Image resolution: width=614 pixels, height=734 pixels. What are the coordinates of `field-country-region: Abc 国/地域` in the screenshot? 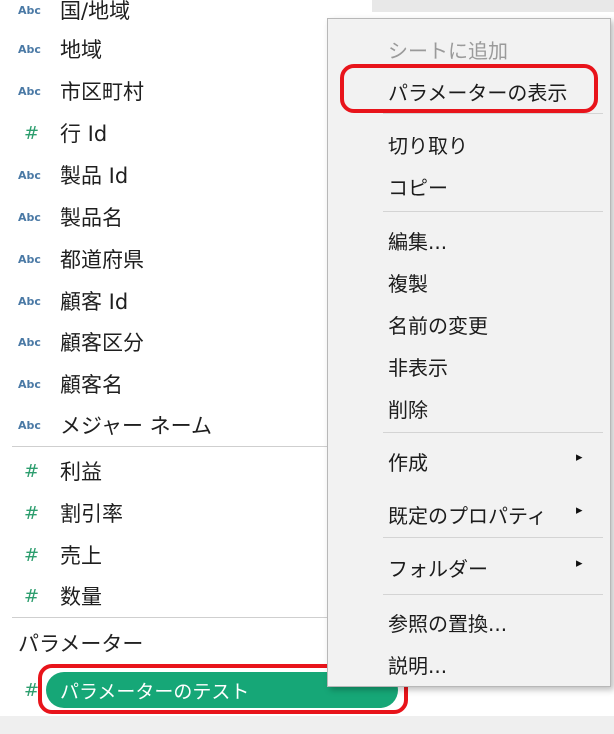 It's located at (165, 15).